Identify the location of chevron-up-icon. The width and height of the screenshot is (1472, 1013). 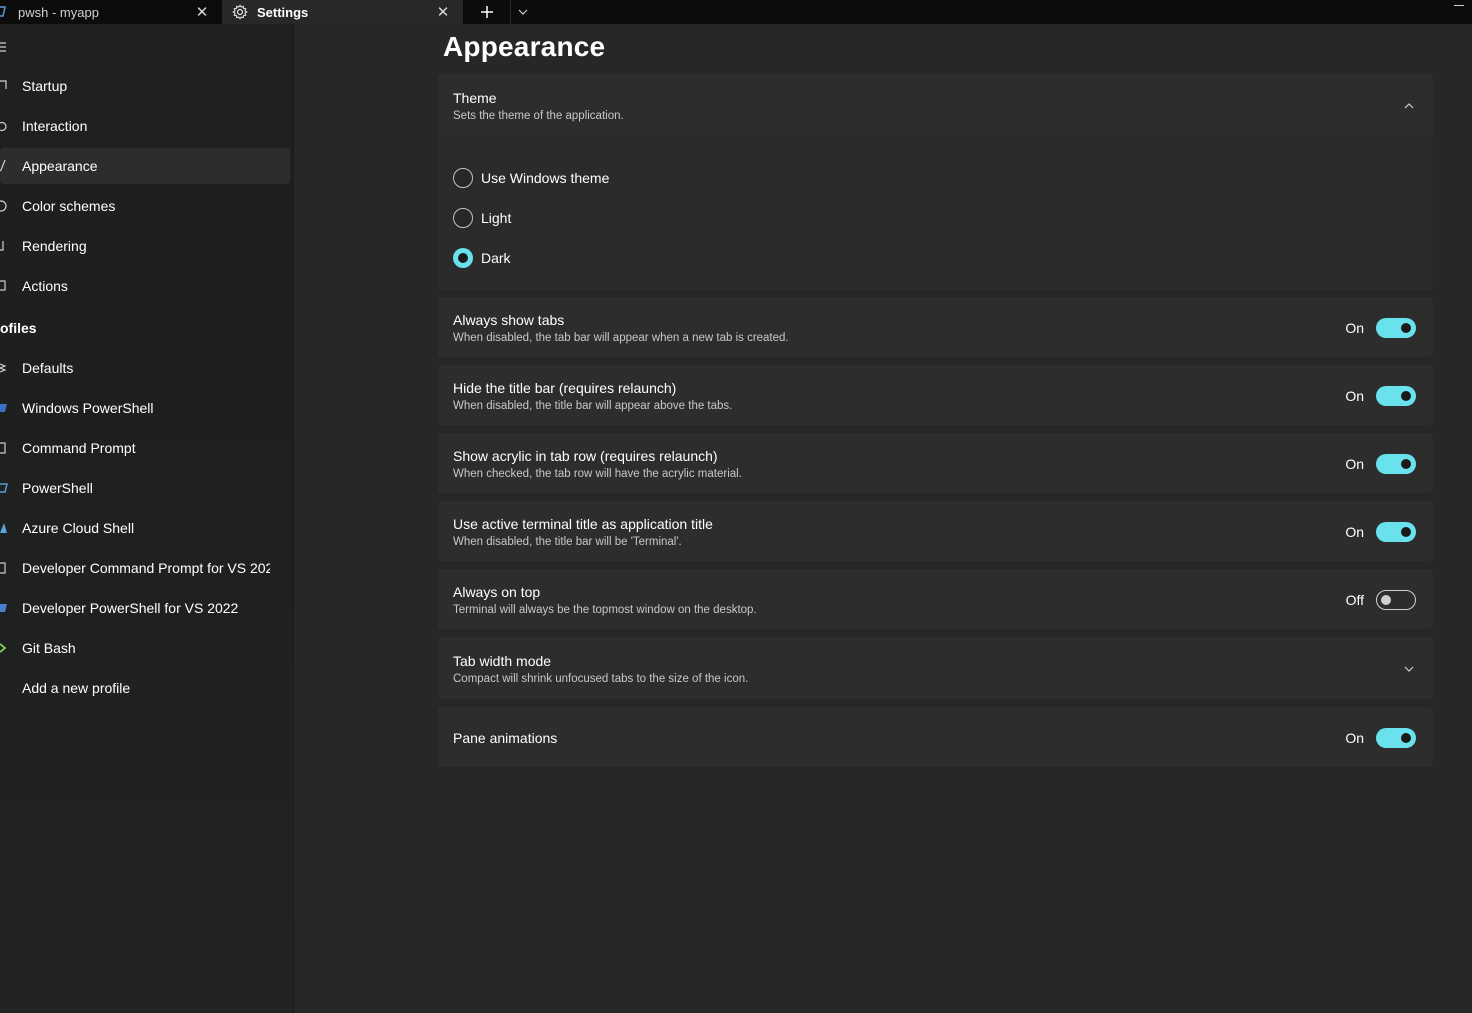
(1409, 106).